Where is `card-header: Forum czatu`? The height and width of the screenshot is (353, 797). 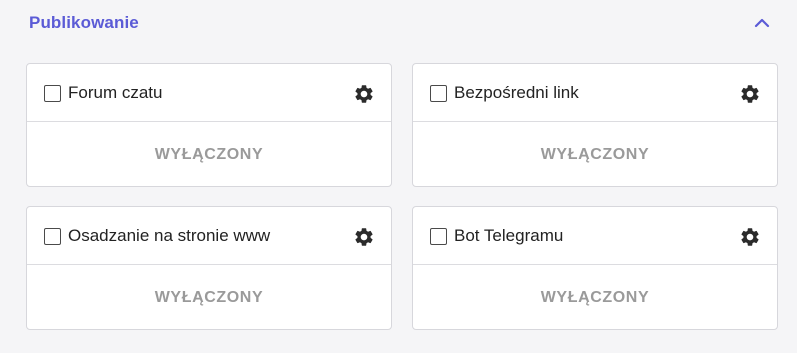 card-header: Forum czatu is located at coordinates (209, 93).